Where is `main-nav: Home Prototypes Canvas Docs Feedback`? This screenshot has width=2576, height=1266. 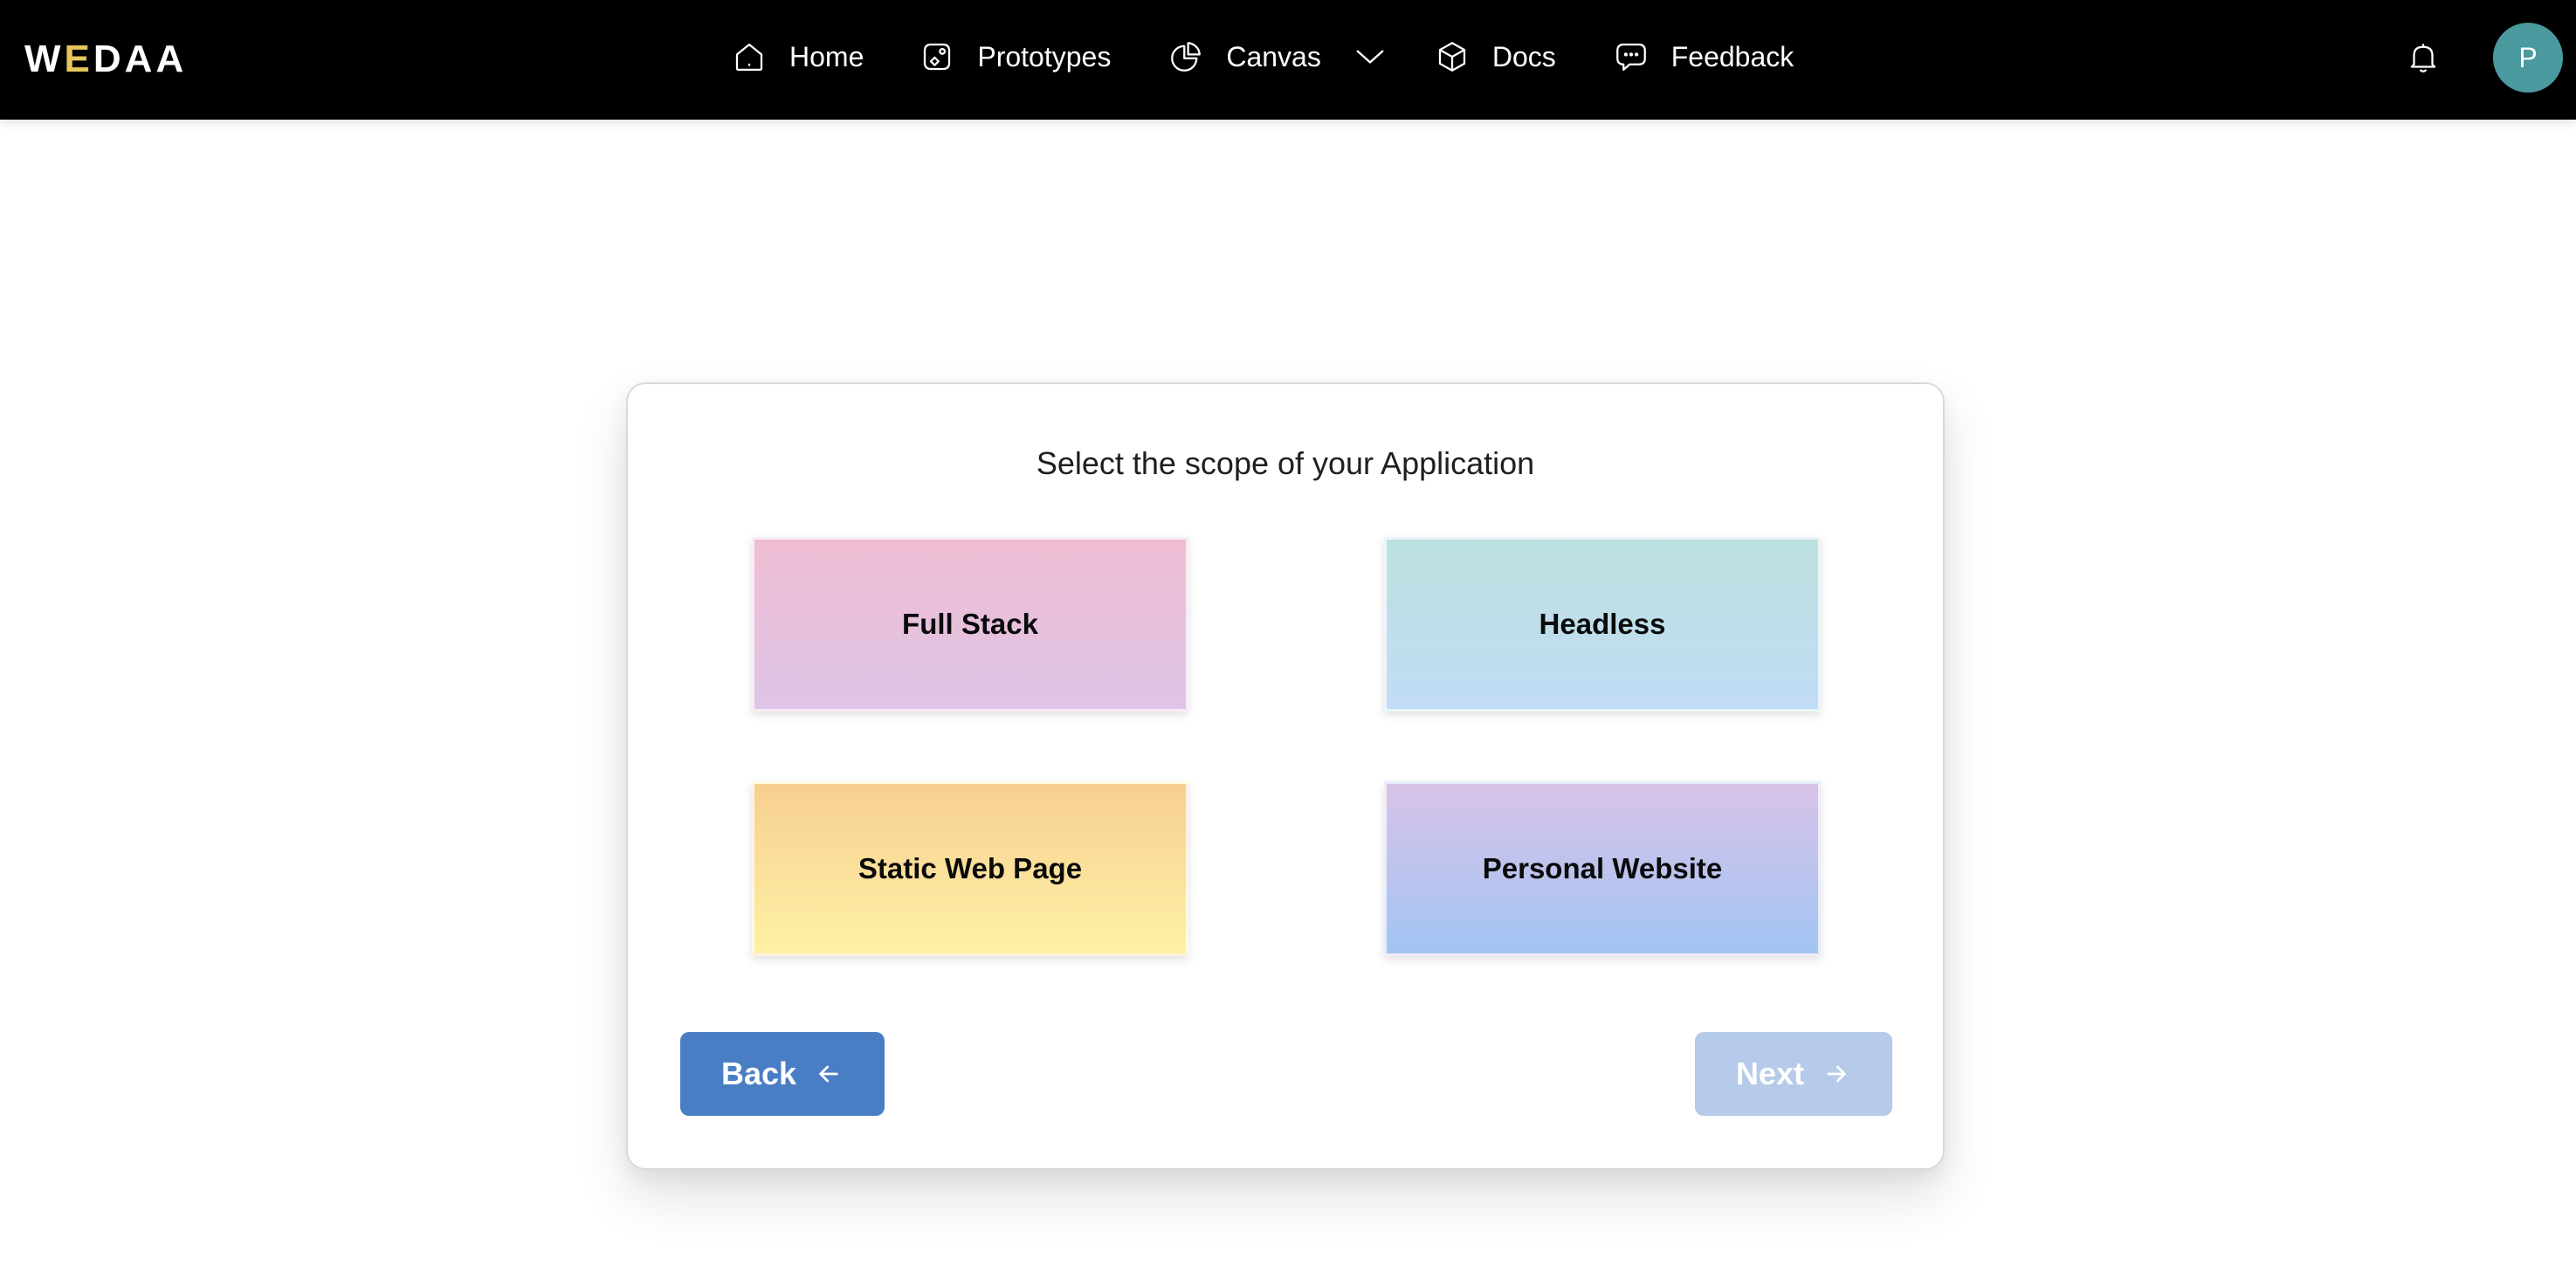 main-nav: Home Prototypes Canvas Docs Feedback is located at coordinates (1262, 57).